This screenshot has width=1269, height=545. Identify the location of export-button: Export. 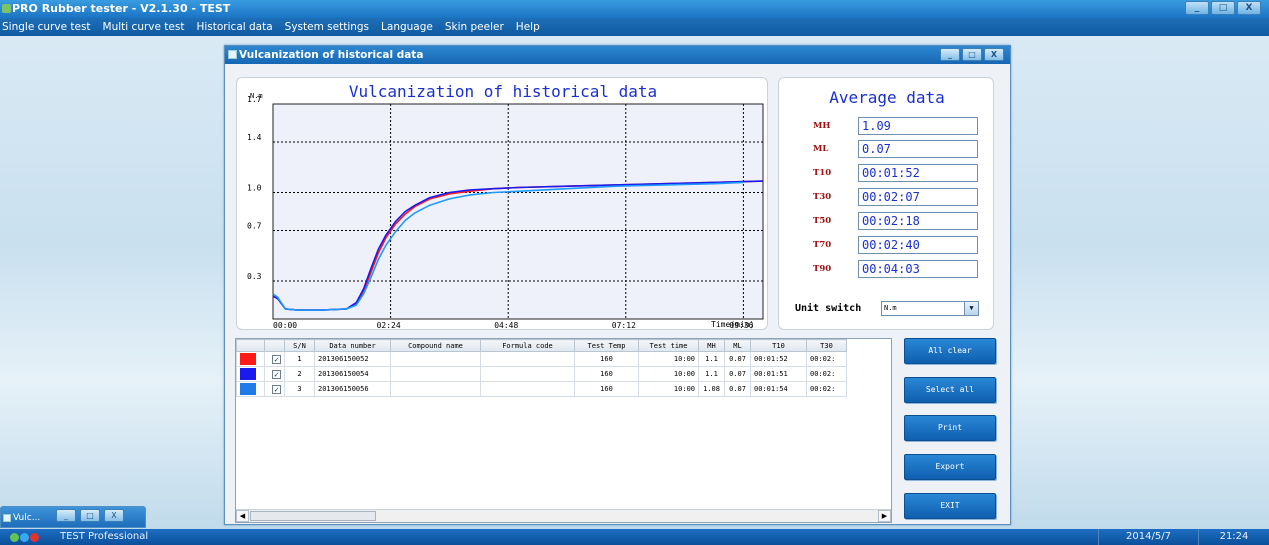
(950, 467).